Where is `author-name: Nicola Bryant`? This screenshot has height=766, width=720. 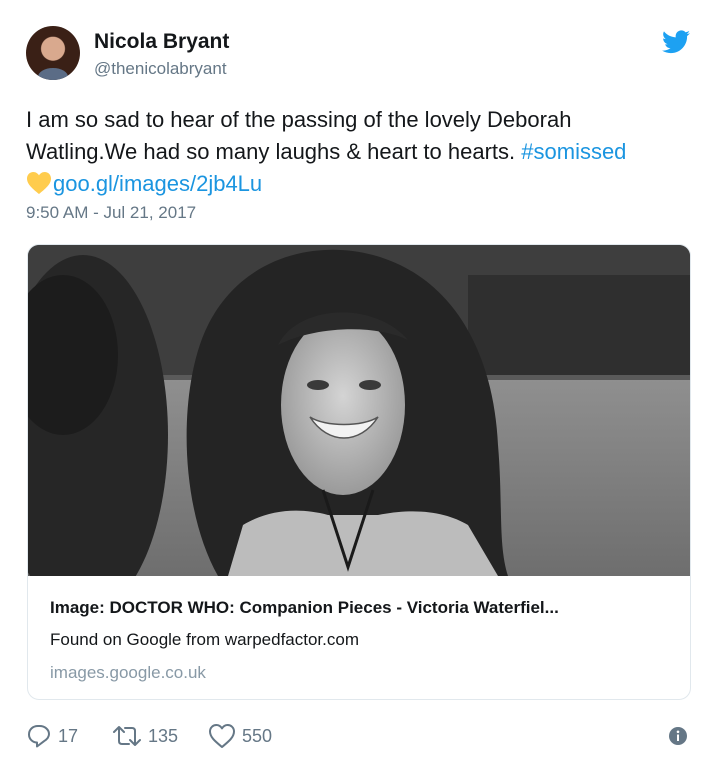 author-name: Nicola Bryant is located at coordinates (161, 42).